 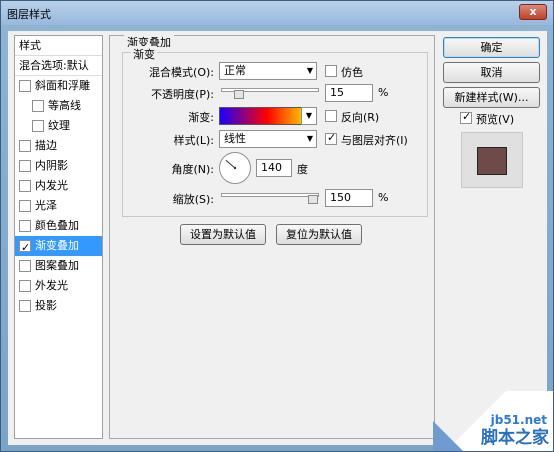 I want to click on scale-value: 150, so click(x=340, y=197).